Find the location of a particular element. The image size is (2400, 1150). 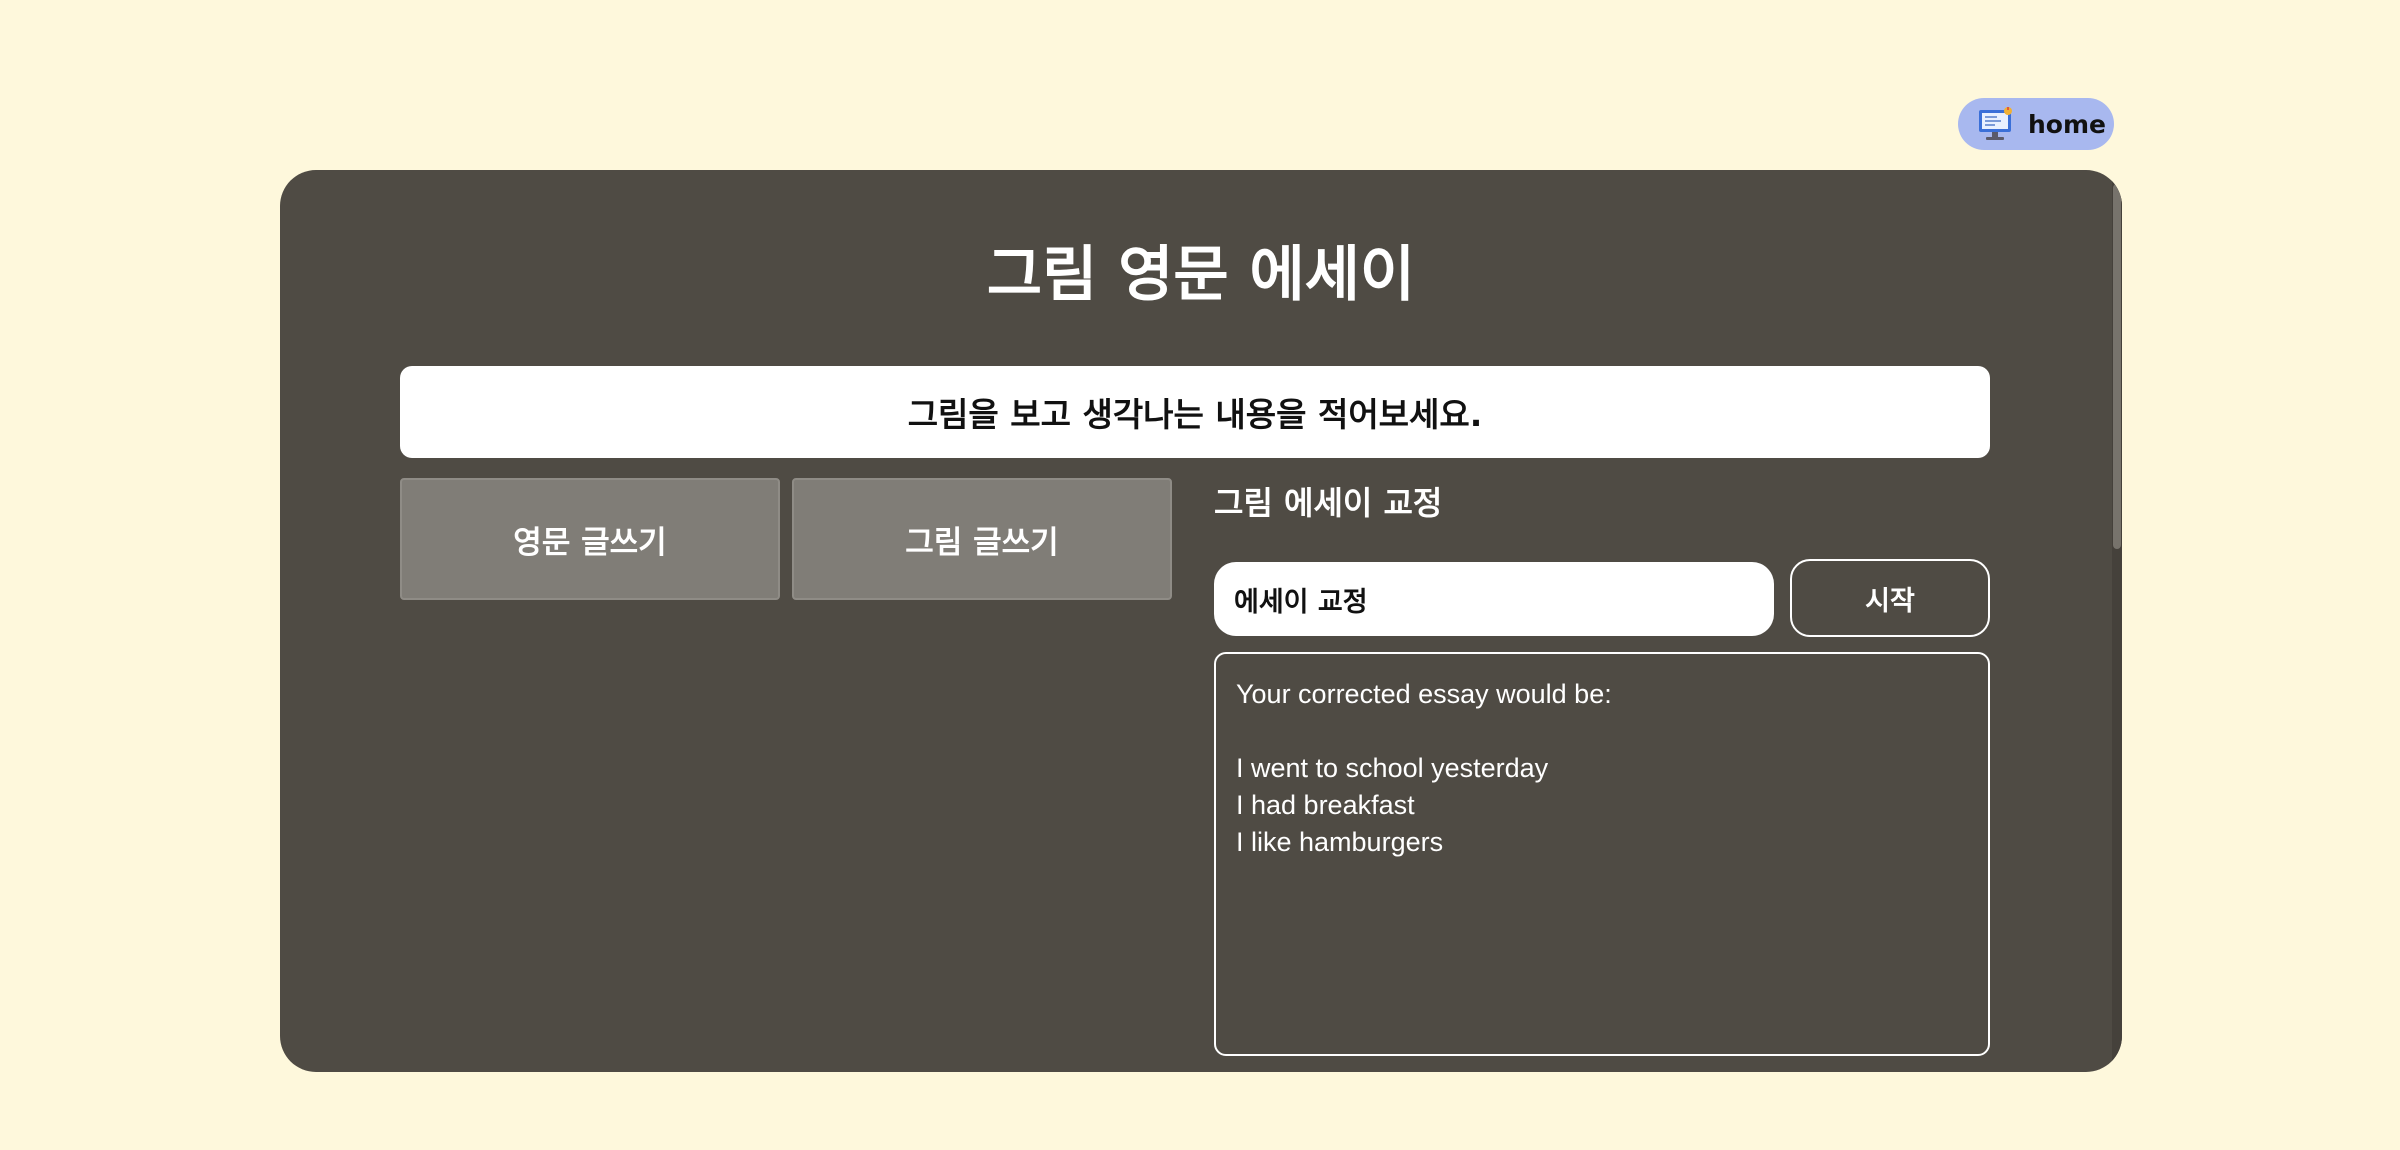

start-button: 시작 is located at coordinates (1890, 598).